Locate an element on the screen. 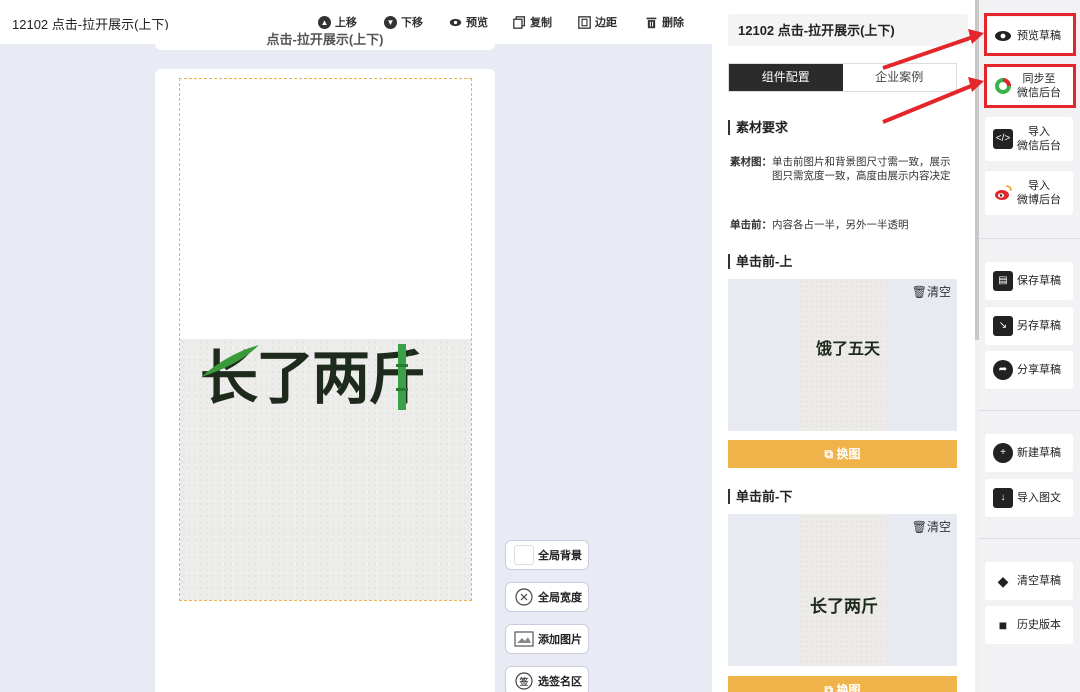  arrow-up-icon: ▲ is located at coordinates (324, 22).